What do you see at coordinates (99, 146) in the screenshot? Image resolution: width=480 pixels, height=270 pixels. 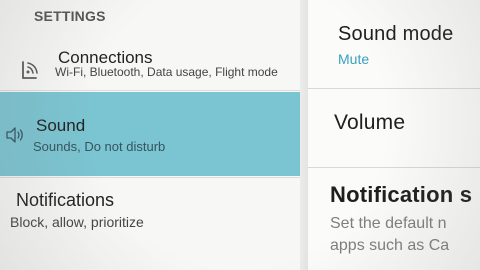 I see `settings-item-sound-subtitle: Sounds, Do not disturb` at bounding box center [99, 146].